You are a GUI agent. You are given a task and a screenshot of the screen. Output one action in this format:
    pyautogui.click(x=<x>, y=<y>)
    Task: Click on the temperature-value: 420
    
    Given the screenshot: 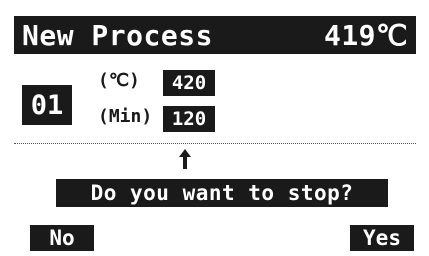 What is the action you would take?
    pyautogui.click(x=189, y=83)
    